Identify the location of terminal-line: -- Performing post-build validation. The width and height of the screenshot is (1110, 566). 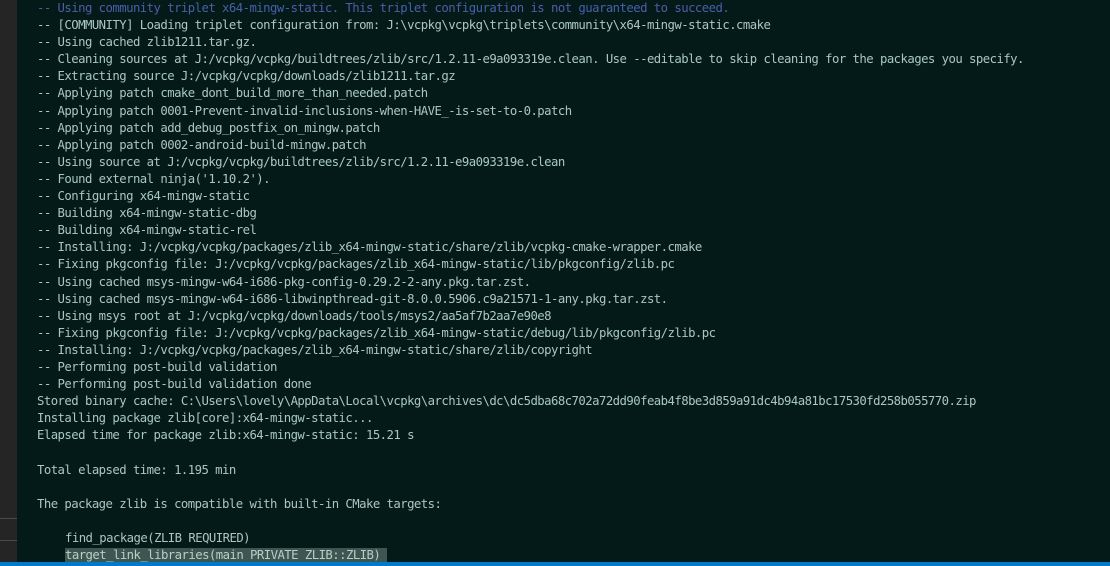
(530, 367).